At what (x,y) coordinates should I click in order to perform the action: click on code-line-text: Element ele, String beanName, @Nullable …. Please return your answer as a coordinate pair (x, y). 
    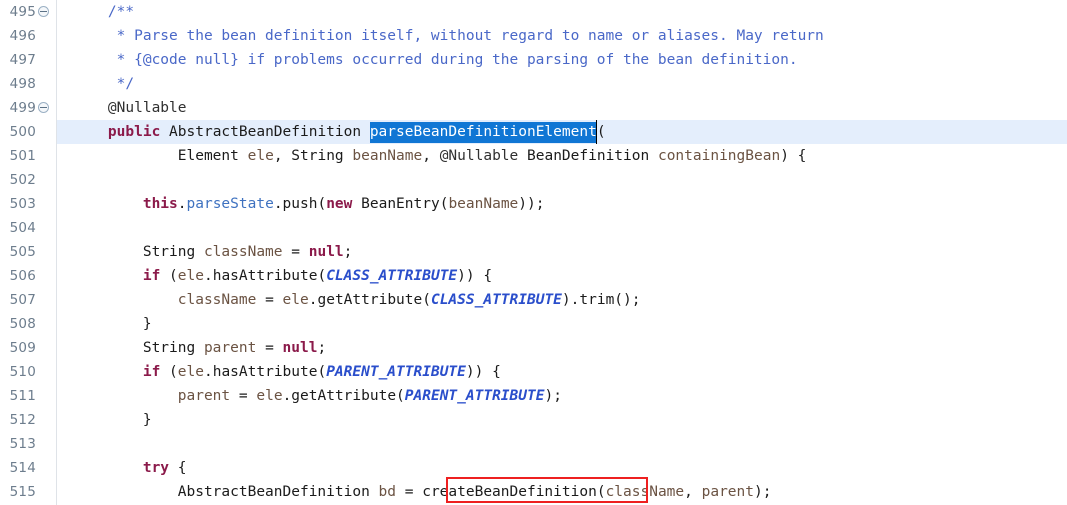
    Looking at the image, I should click on (432, 156).